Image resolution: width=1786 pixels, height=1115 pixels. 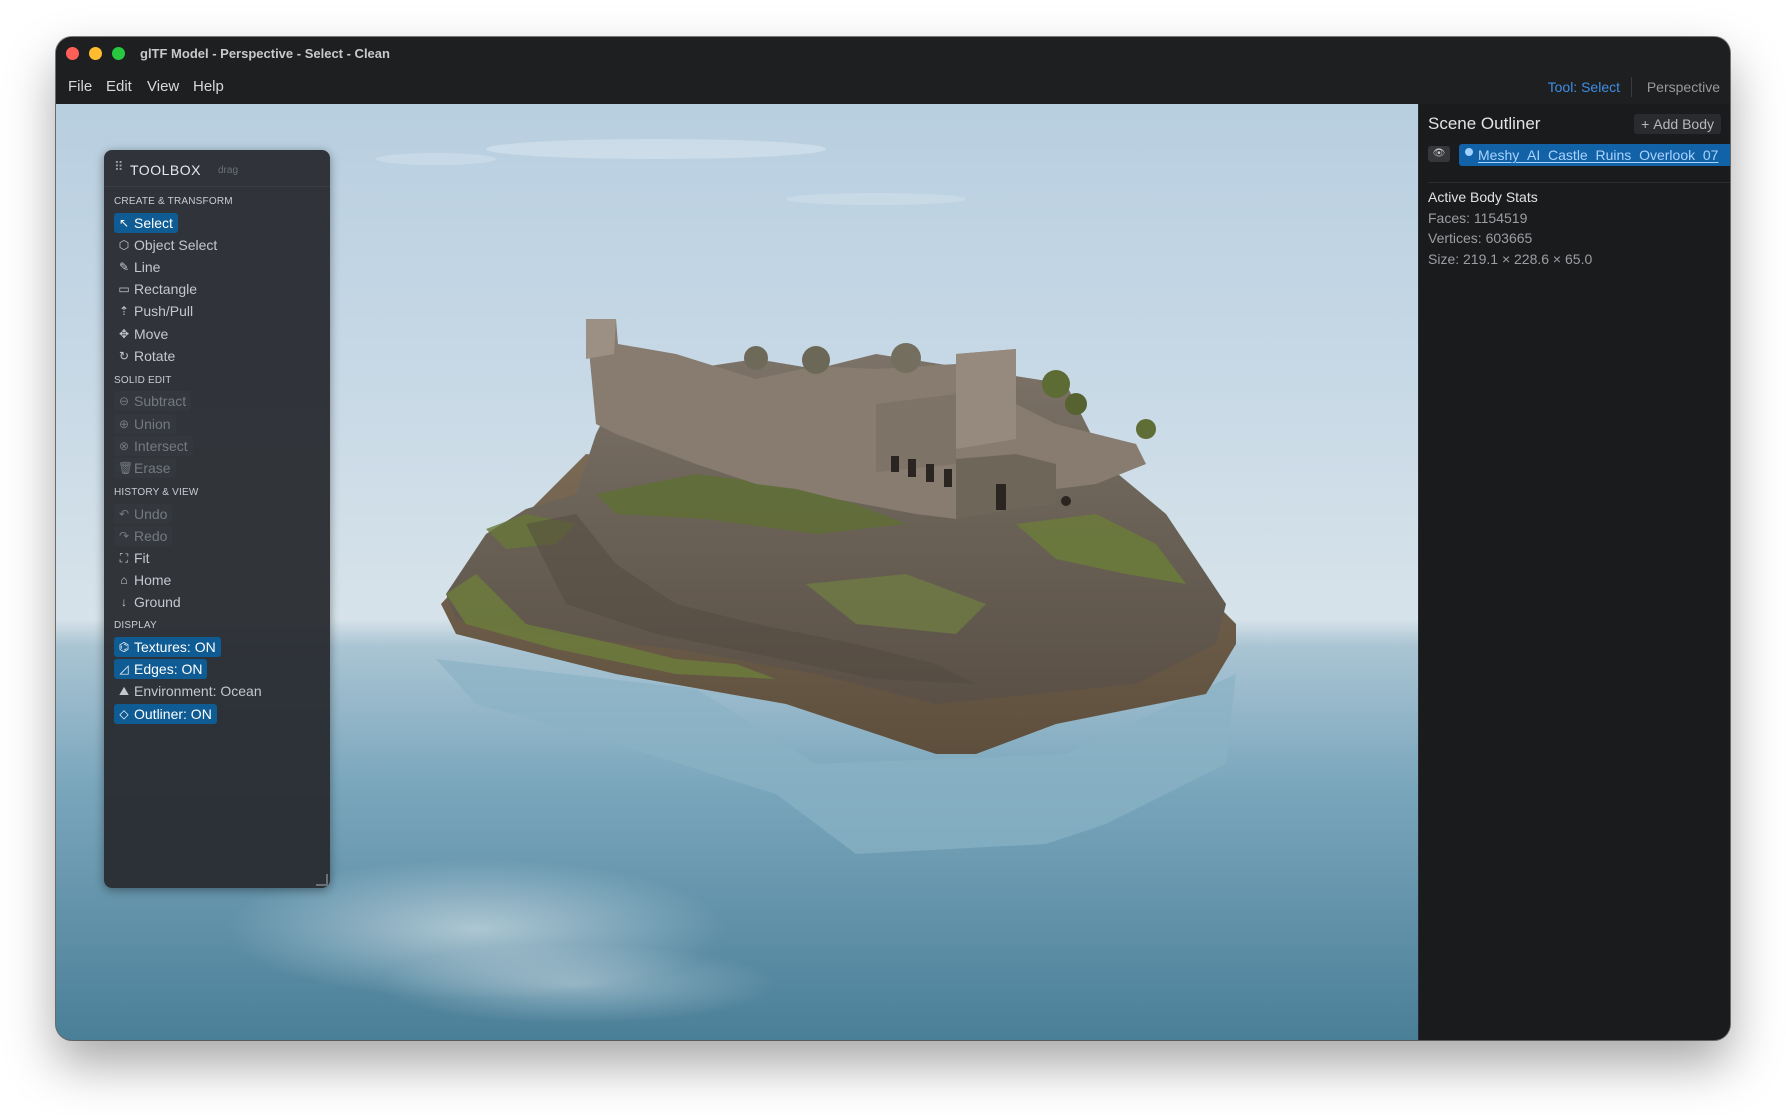 I want to click on texture-icon: ⌬, so click(x=124, y=647).